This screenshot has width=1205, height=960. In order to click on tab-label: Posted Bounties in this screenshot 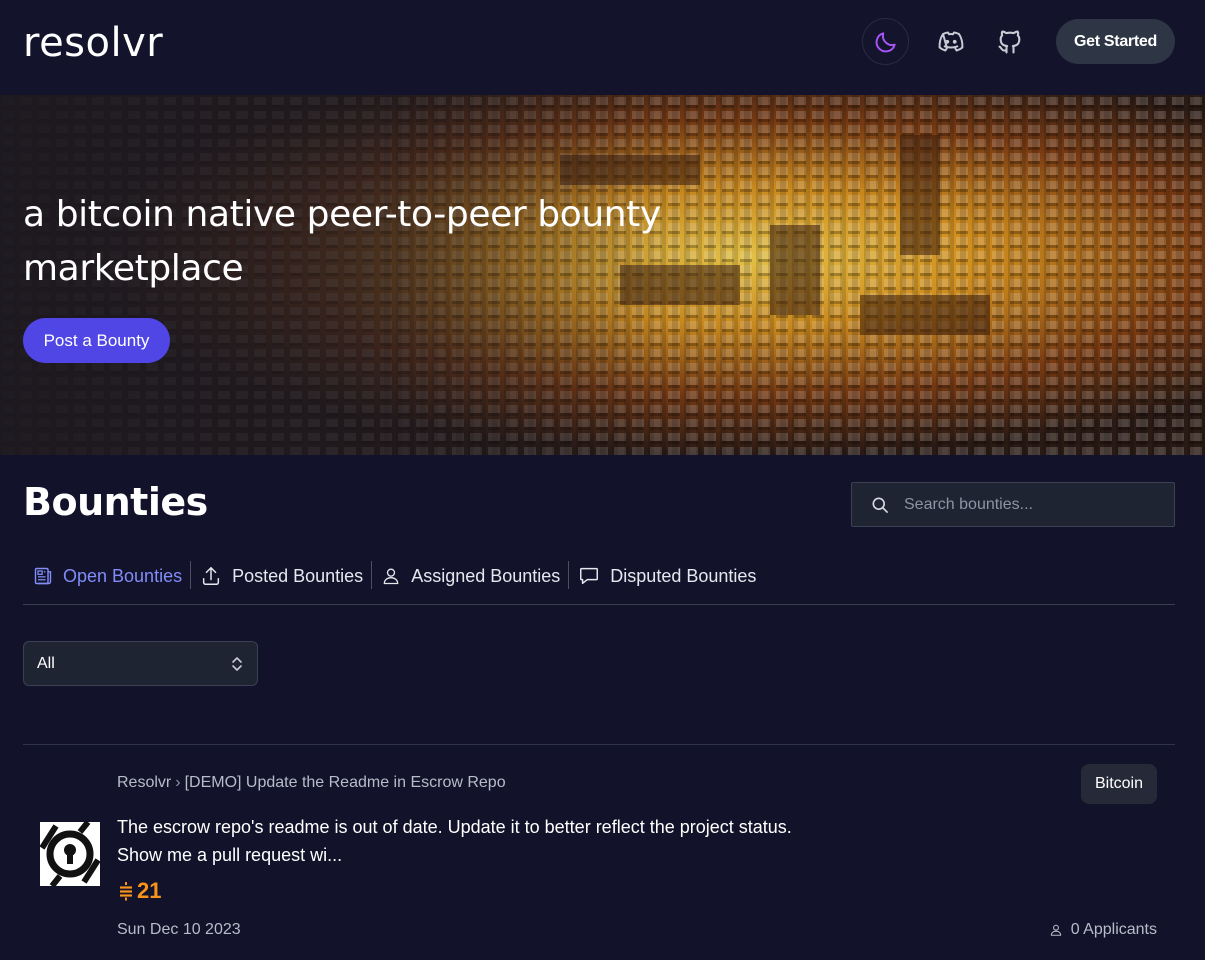, I will do `click(298, 575)`.